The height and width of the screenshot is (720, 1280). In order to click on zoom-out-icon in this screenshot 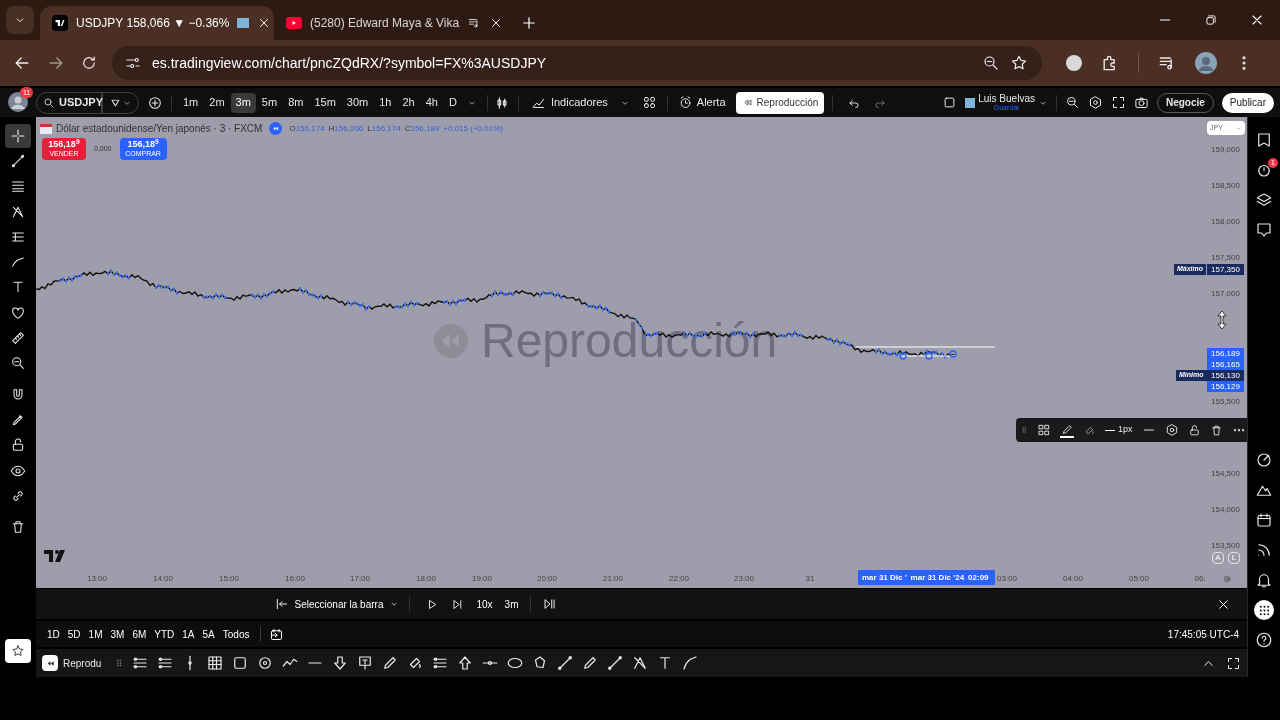, I will do `click(991, 63)`.